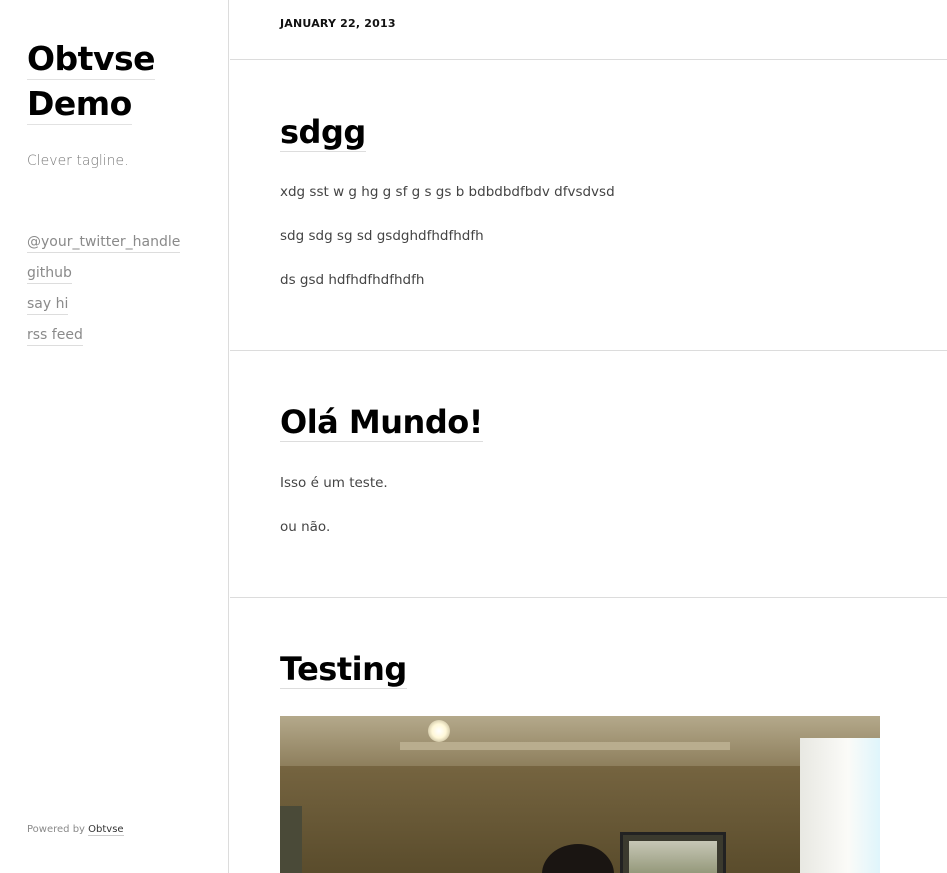  I want to click on site-tagline: Clever tagline., so click(78, 161).